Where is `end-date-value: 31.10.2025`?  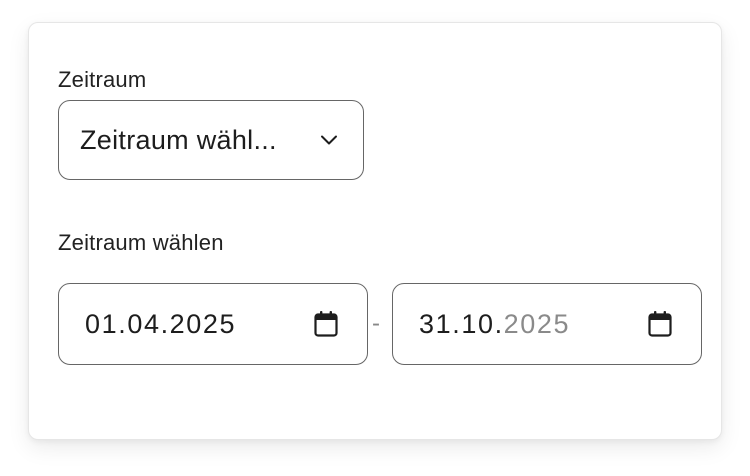 end-date-value: 31.10.2025 is located at coordinates (494, 324).